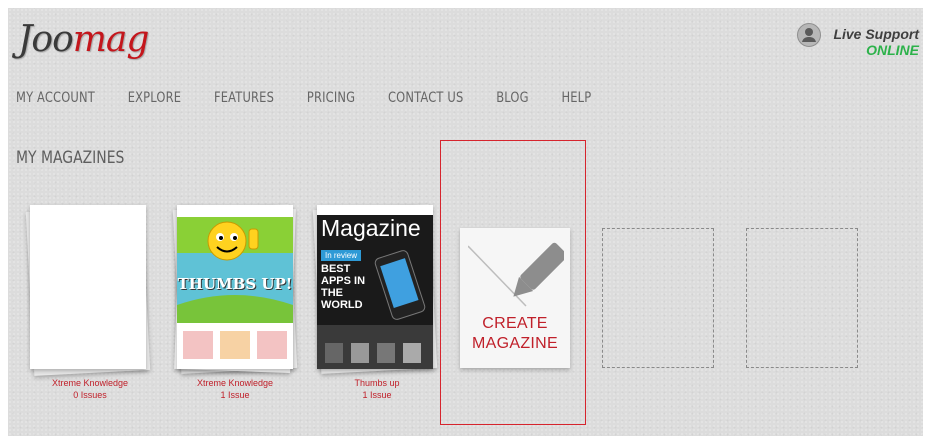 The height and width of the screenshot is (439, 931). Describe the element at coordinates (111, 39) in the screenshot. I see `logo-part-2: mag` at that location.